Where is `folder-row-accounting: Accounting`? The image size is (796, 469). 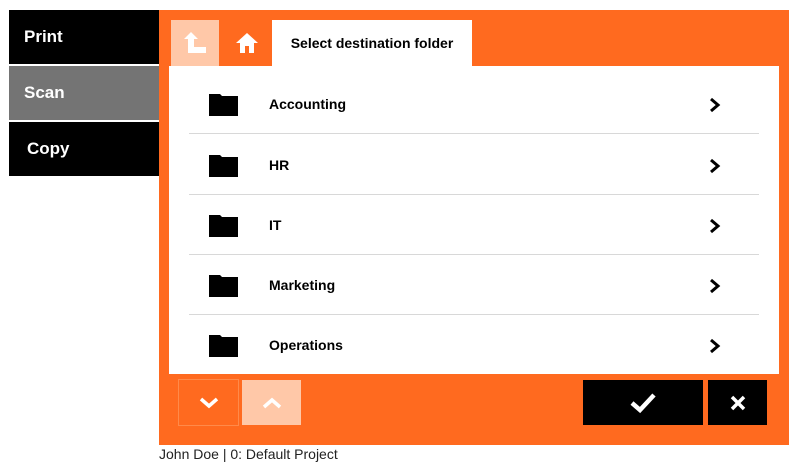 folder-row-accounting: Accounting is located at coordinates (474, 104).